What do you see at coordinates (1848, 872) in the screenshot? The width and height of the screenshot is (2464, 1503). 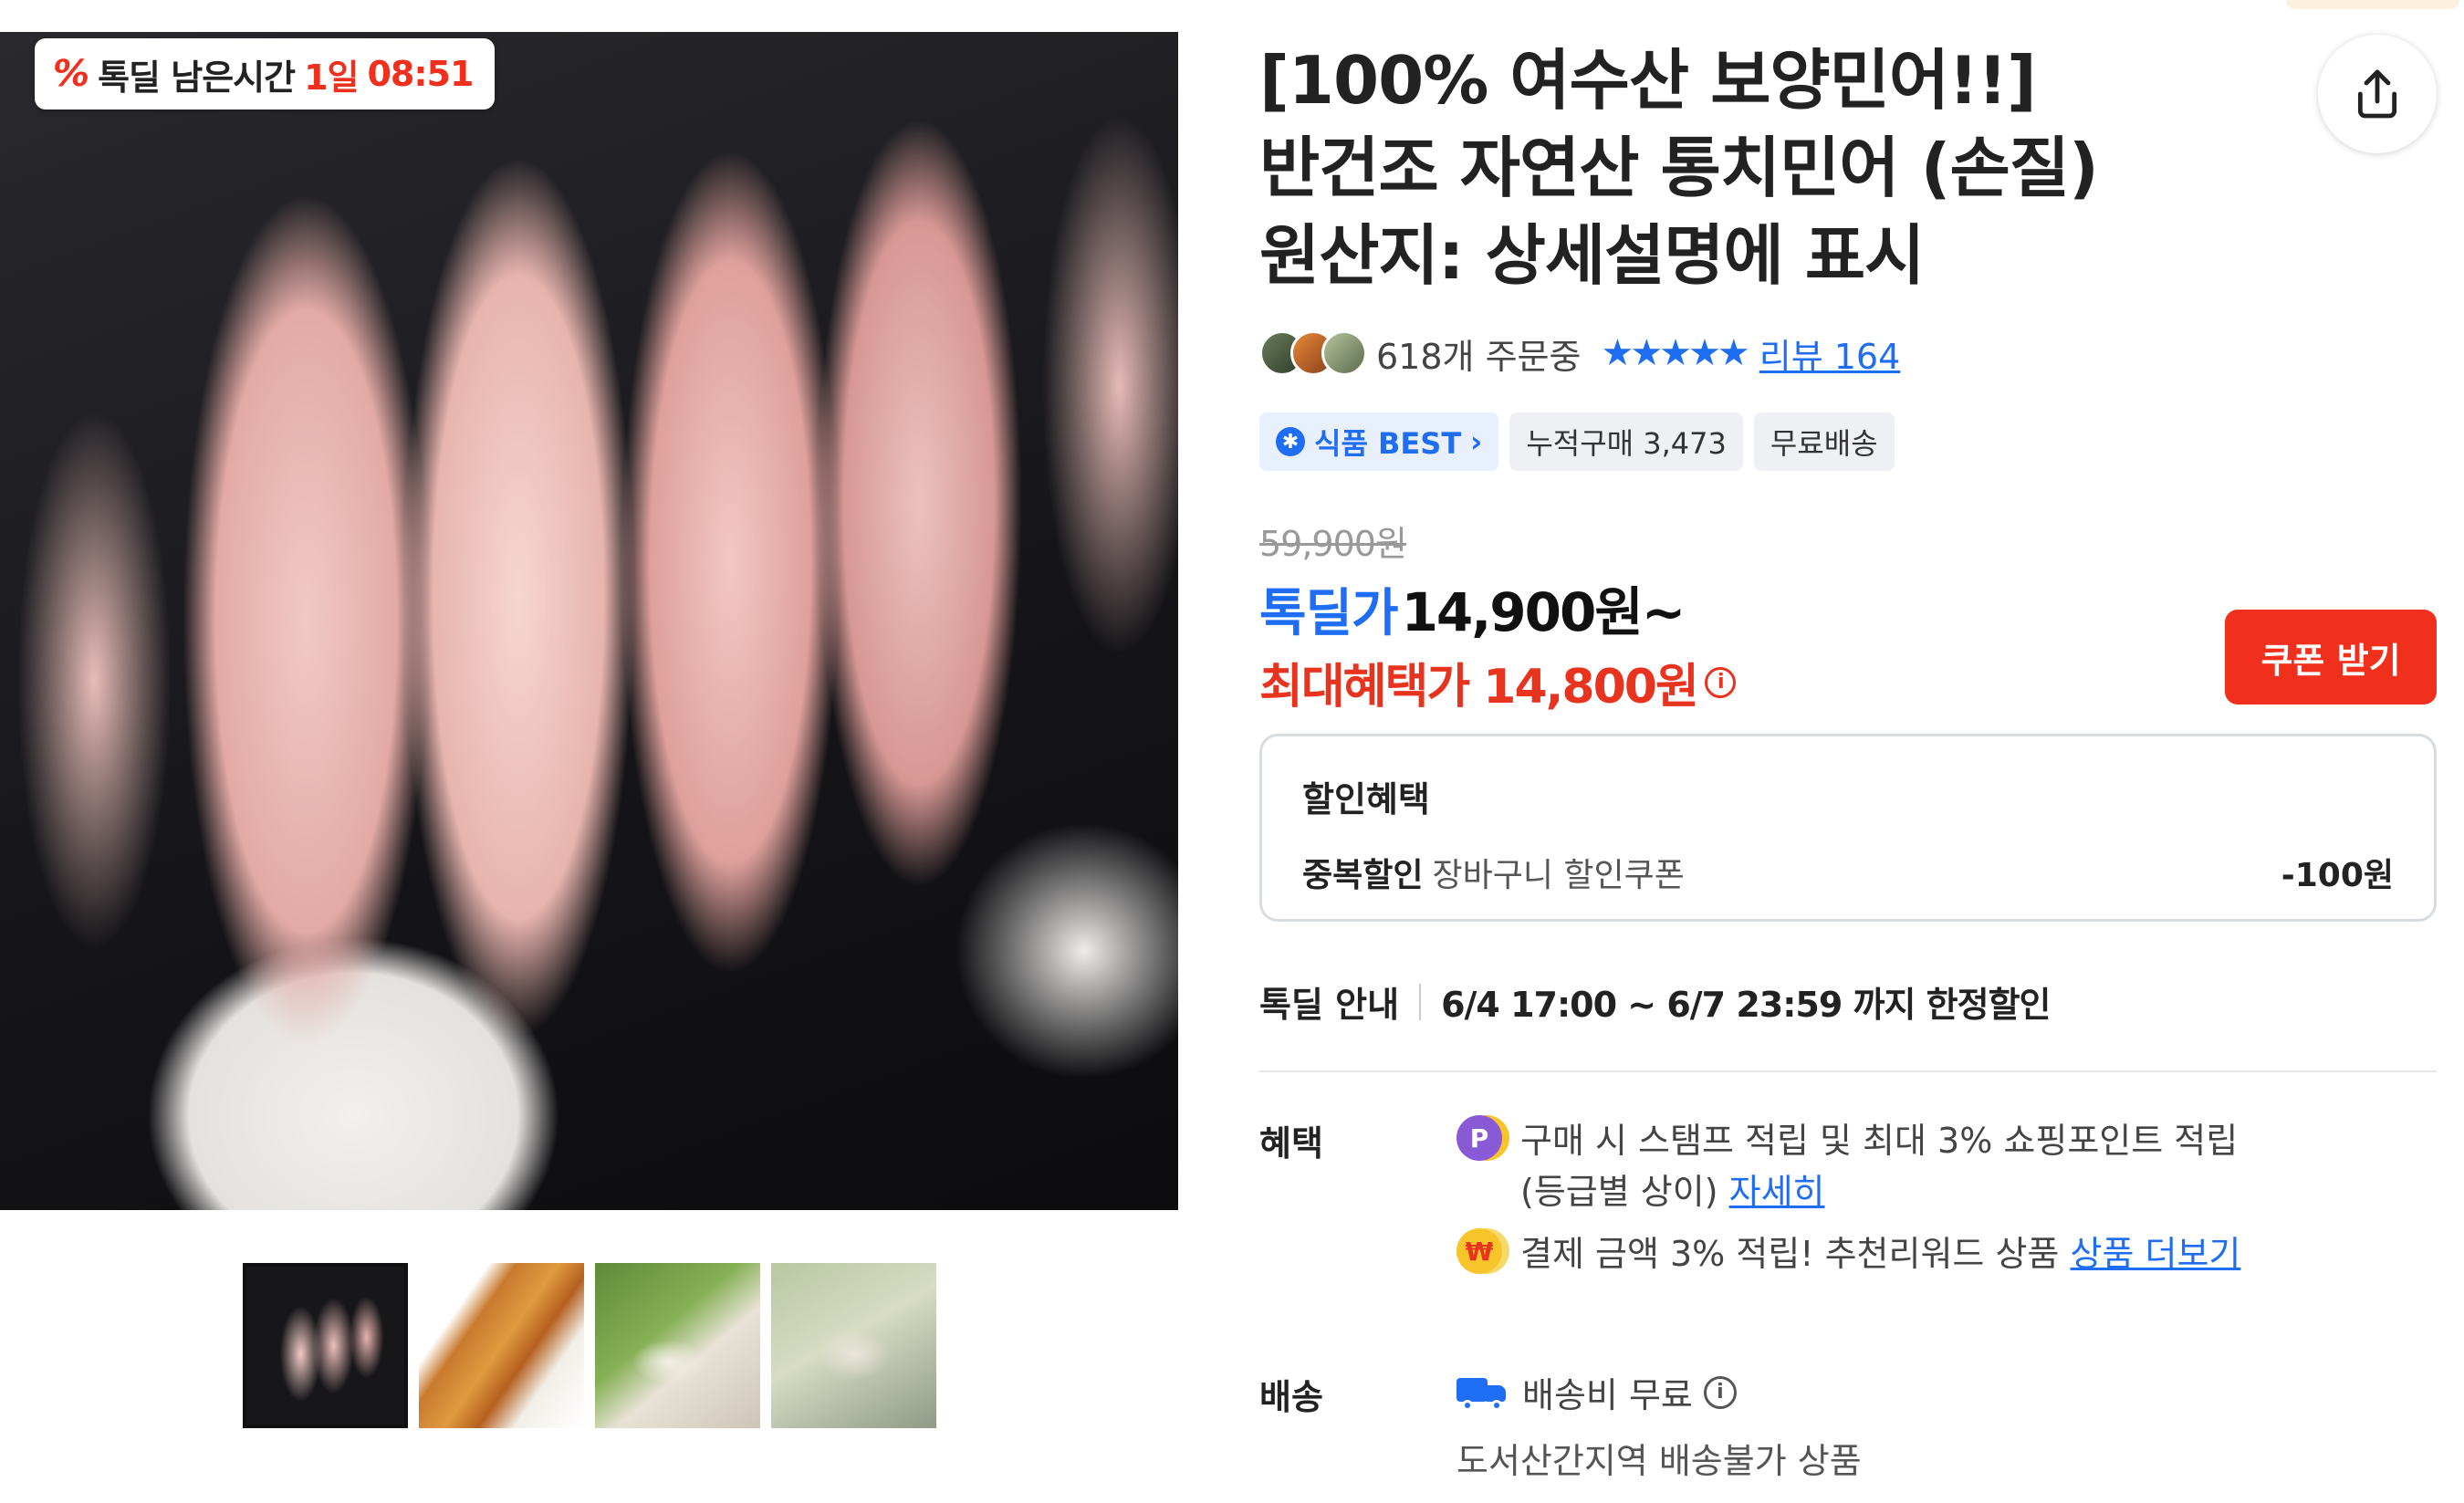 I see `discount-row: 중복할인 장바구니 할인쿠폰 -100원` at bounding box center [1848, 872].